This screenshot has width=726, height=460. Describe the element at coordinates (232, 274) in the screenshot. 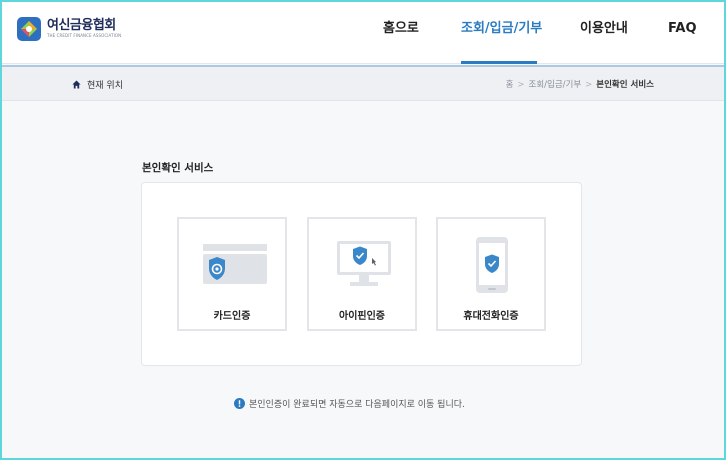

I see `card-auth-button: 카드인증` at that location.